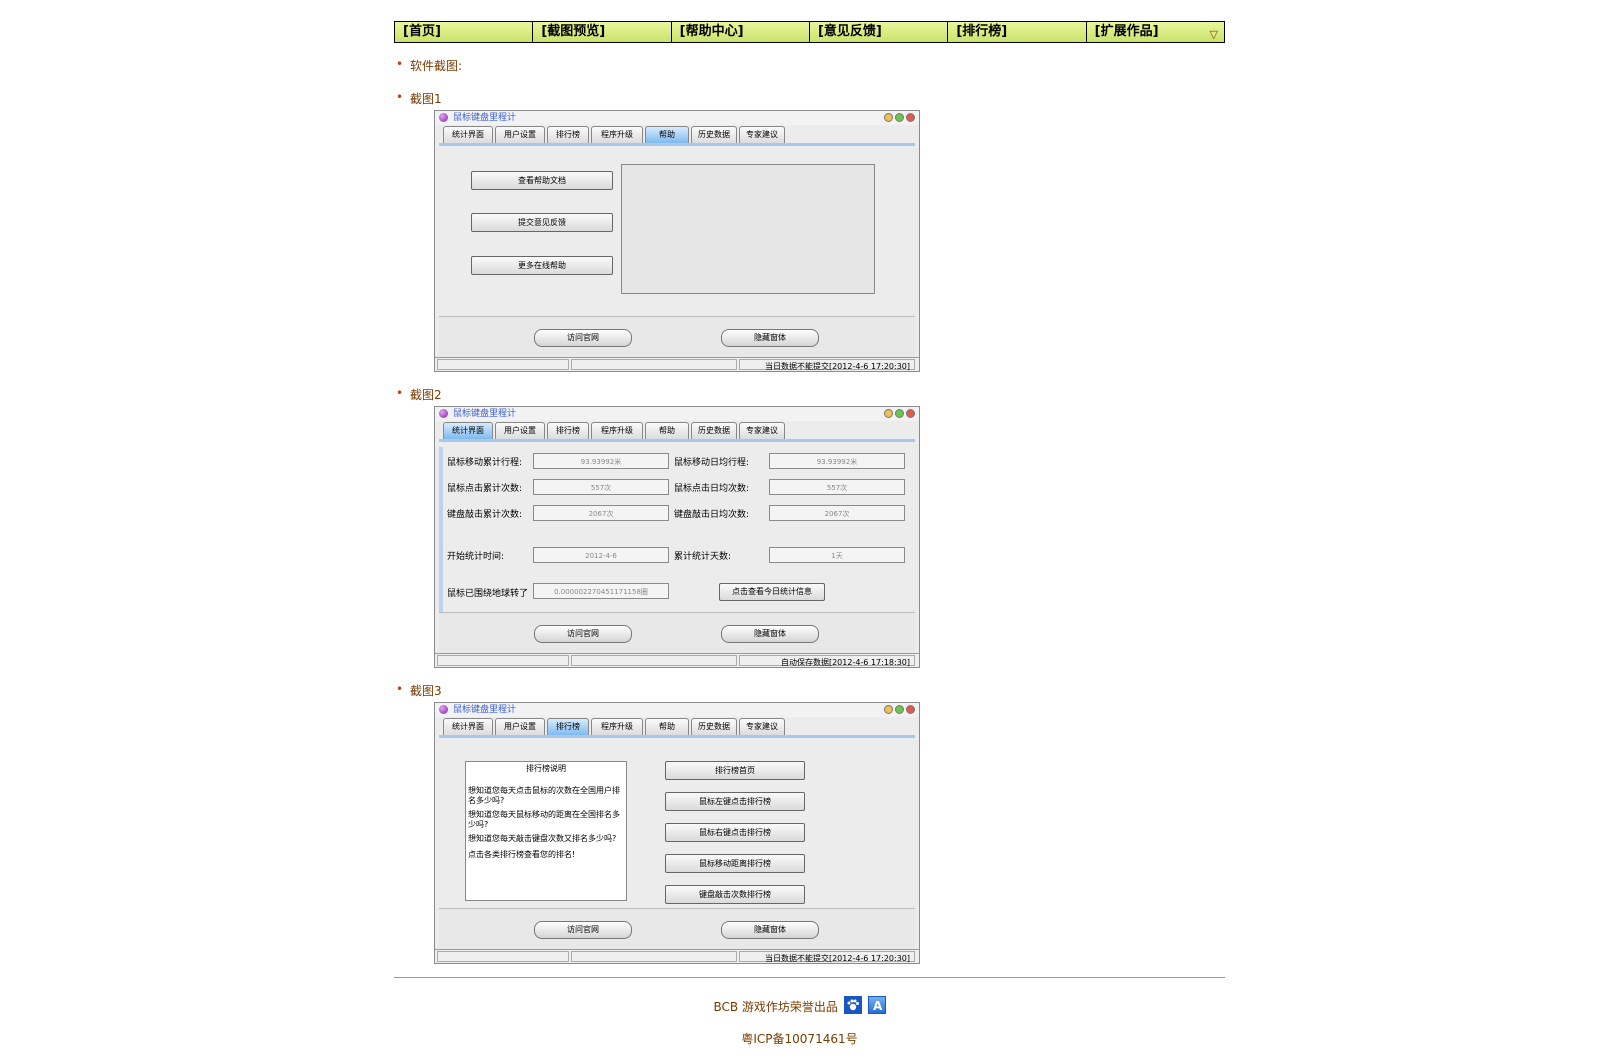 This screenshot has width=1599, height=1057. What do you see at coordinates (418, 690) in the screenshot?
I see `shot3-label: 截图3` at bounding box center [418, 690].